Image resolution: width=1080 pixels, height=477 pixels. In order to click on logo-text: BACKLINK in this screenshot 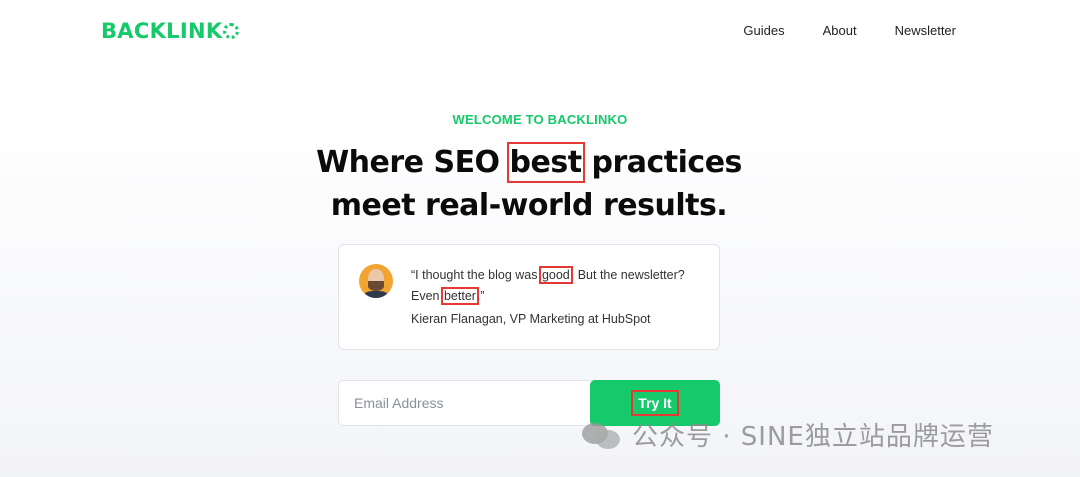, I will do `click(162, 31)`.